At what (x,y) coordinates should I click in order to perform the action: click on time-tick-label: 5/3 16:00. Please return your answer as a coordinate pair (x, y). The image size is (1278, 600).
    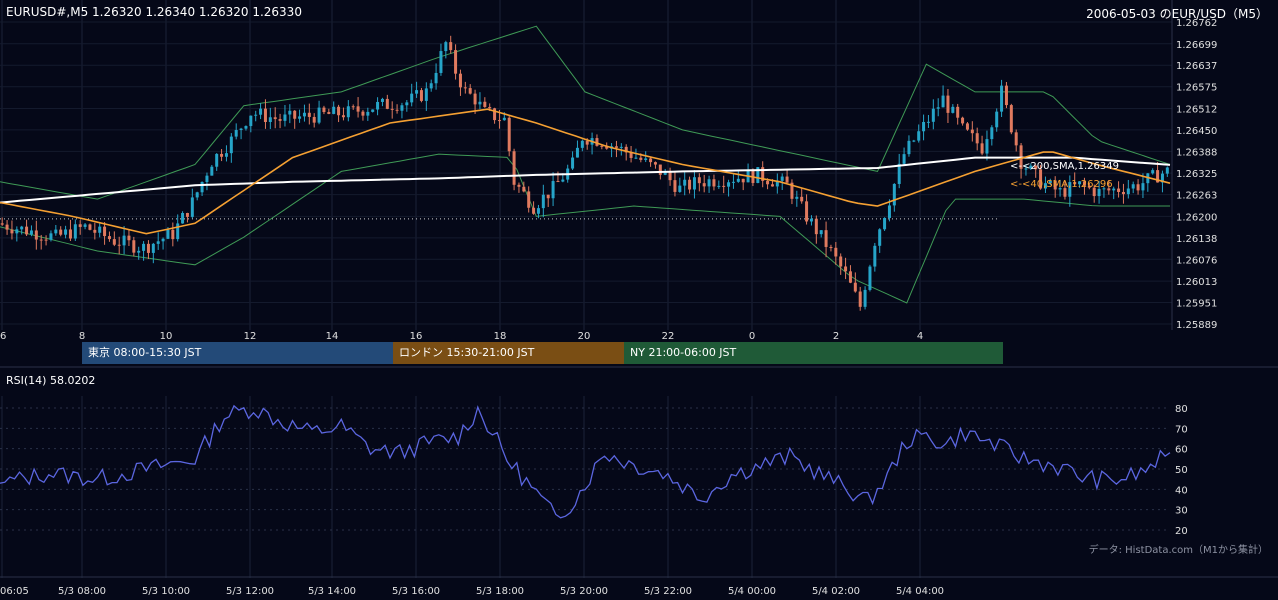
    Looking at the image, I should click on (416, 591).